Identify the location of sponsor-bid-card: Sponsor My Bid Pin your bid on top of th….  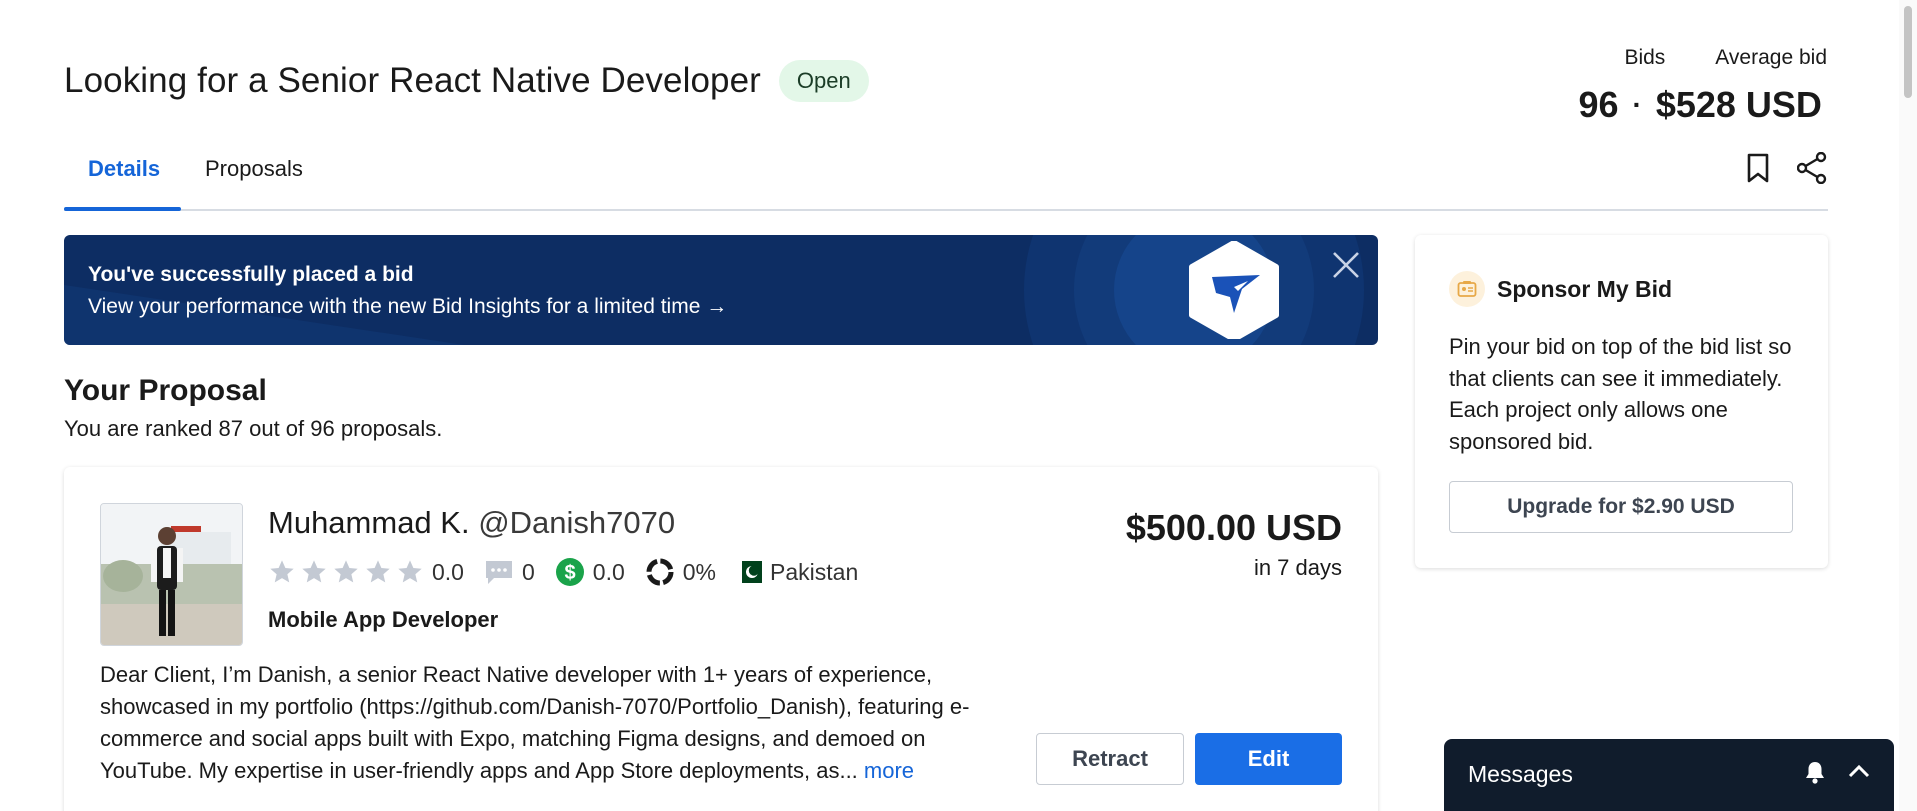
(1621, 401).